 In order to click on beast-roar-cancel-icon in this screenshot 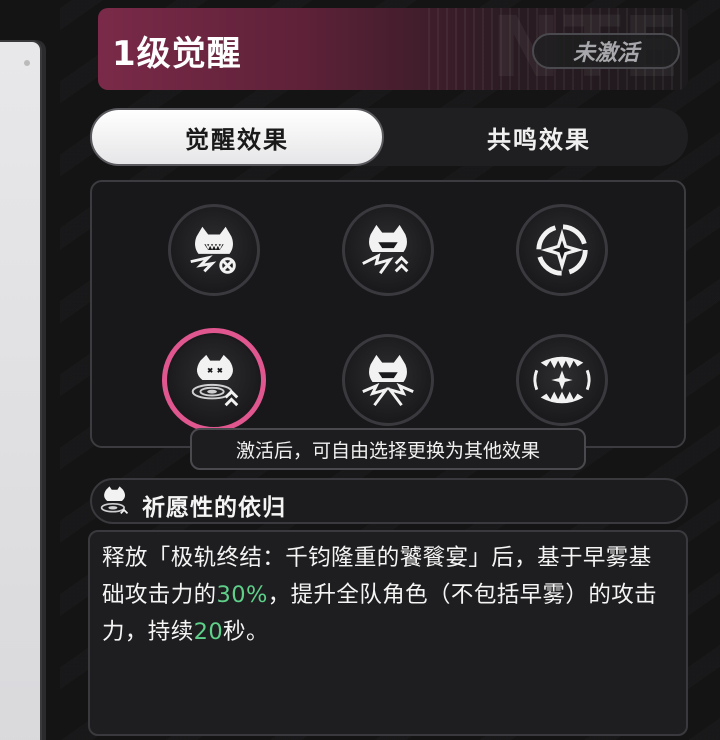, I will do `click(213, 250)`.